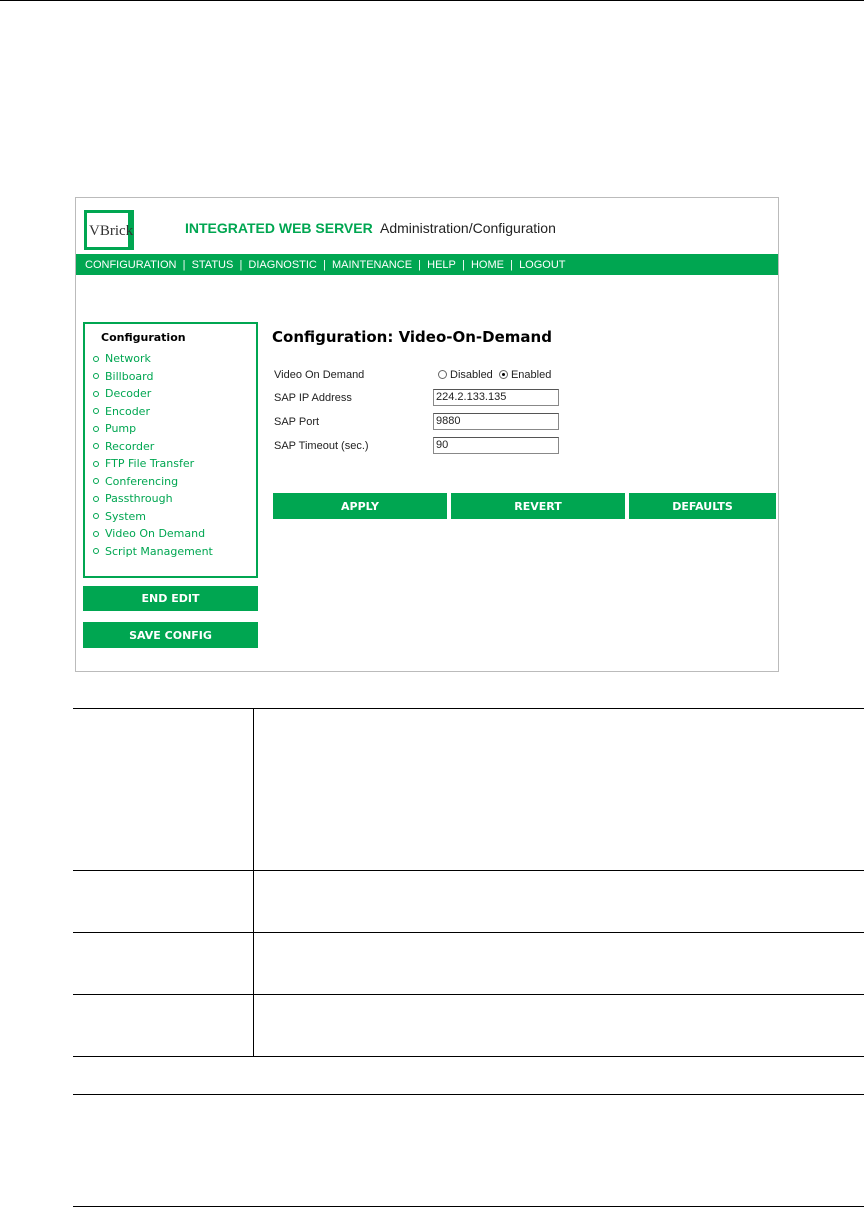  I want to click on vod-radio-group: Disabled Enabled, so click(494, 375).